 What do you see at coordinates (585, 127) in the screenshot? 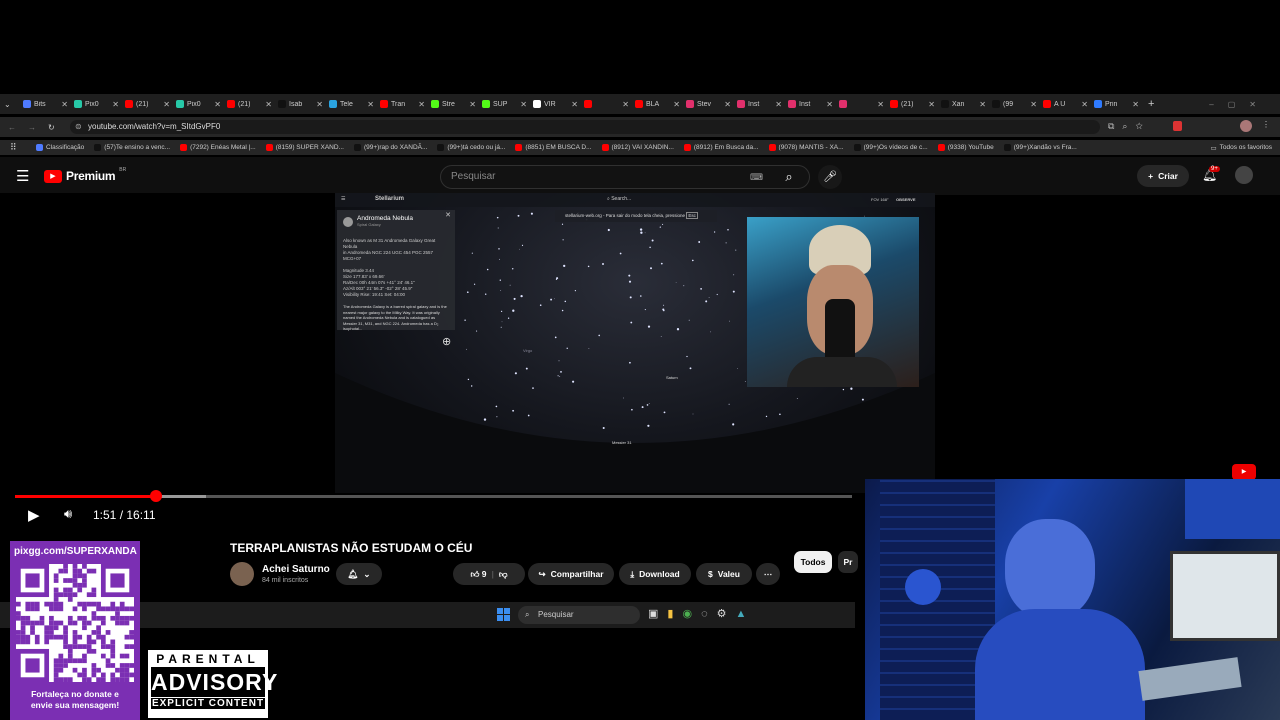
I see `url-input: ⊜ youtube.com/watch?v=m_SItdGvPF0` at bounding box center [585, 127].